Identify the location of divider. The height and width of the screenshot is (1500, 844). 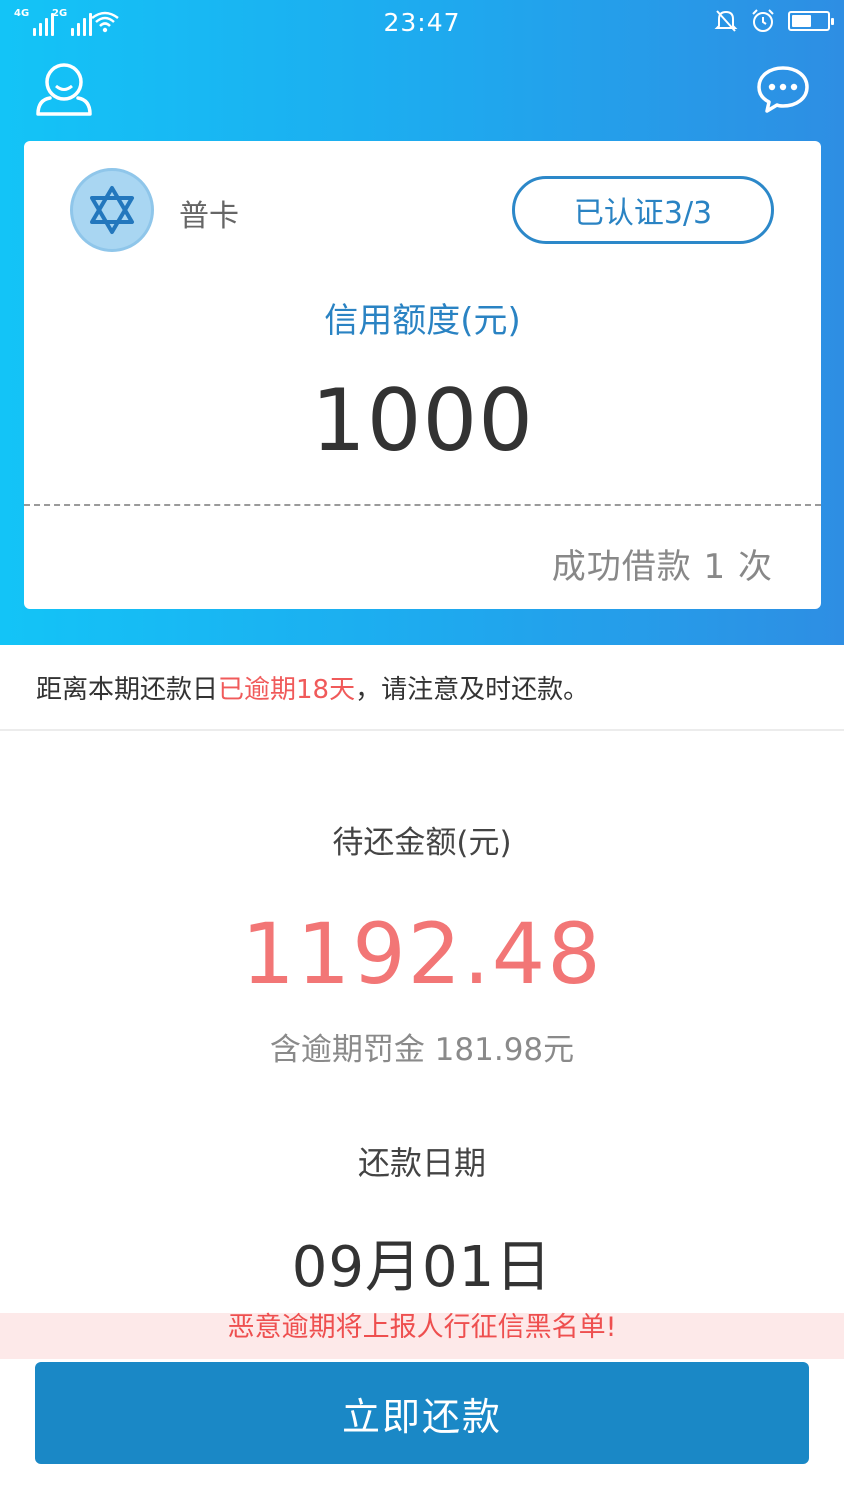
(422, 505).